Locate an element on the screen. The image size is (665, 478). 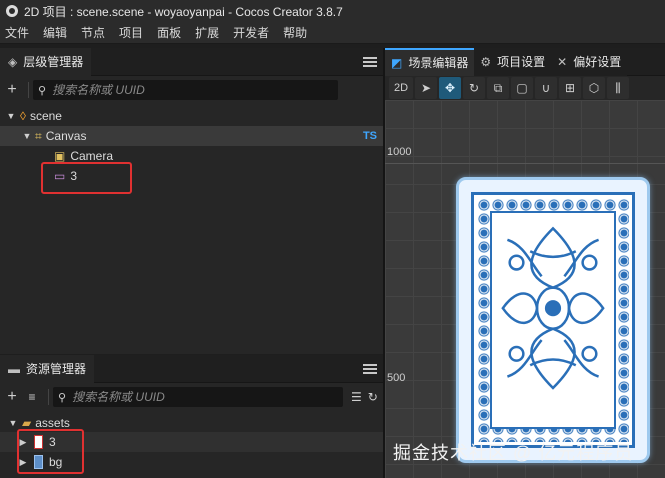
align-icon: ⫼ is located at coordinates (618, 88).